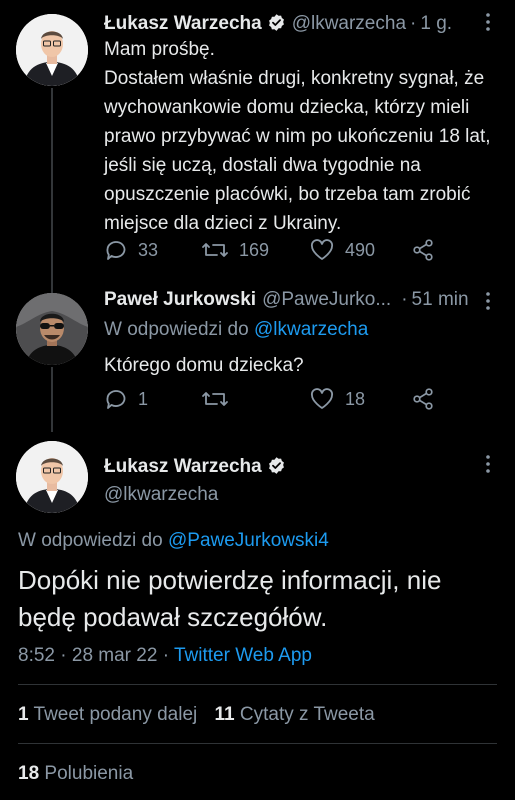 Image resolution: width=515 pixels, height=800 pixels. I want to click on retweet-button, so click(220, 399).